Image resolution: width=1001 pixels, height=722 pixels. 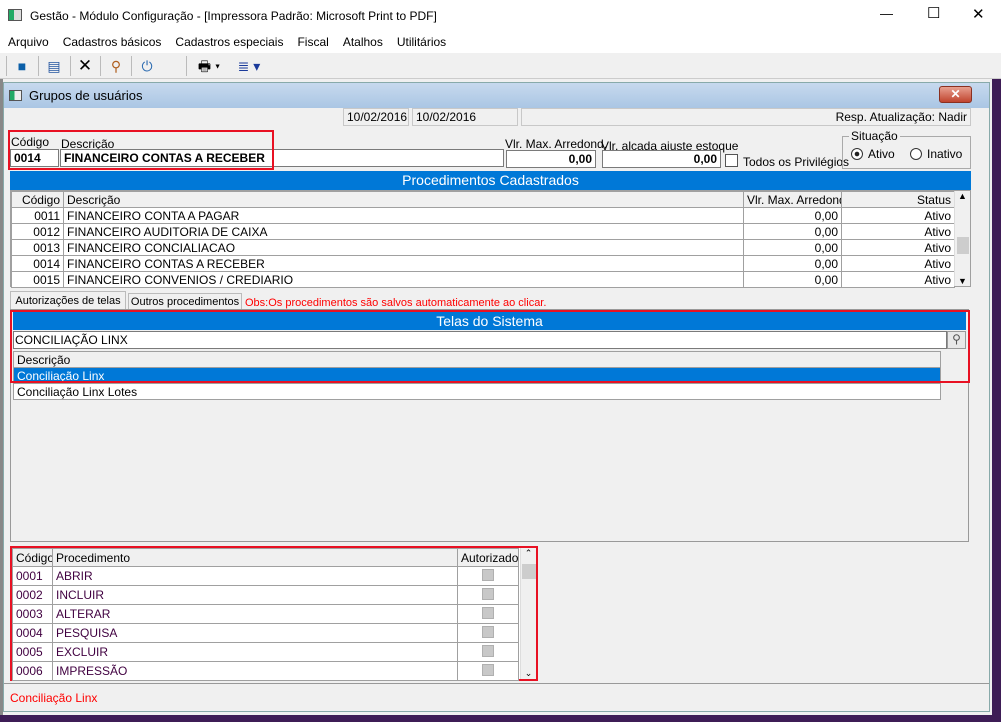 I want to click on todos-privilegios-checkbox, so click(x=731, y=160).